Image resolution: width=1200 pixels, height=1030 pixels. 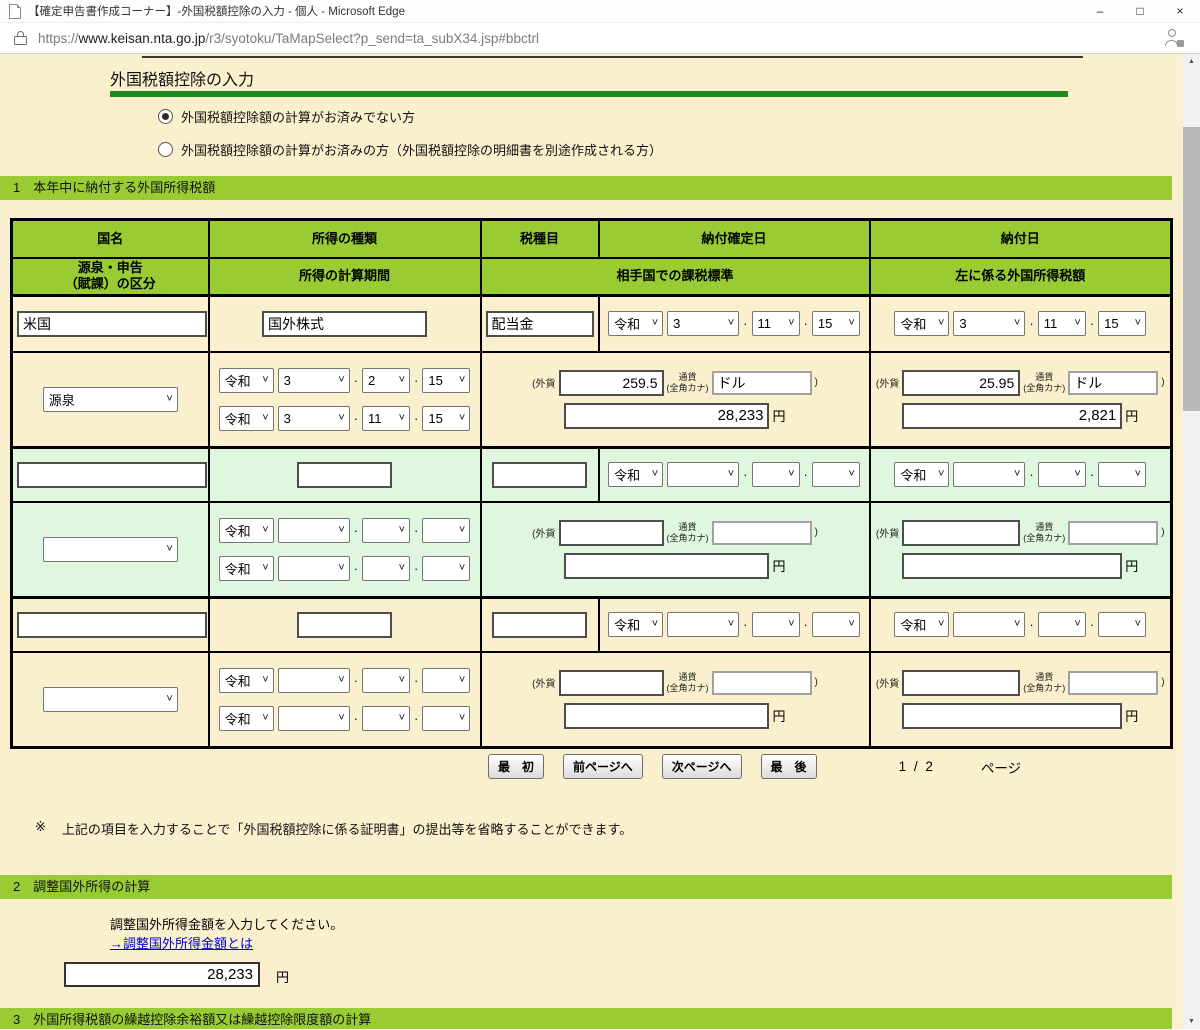 What do you see at coordinates (1132, 417) in the screenshot?
I see `yen-label: 円` at bounding box center [1132, 417].